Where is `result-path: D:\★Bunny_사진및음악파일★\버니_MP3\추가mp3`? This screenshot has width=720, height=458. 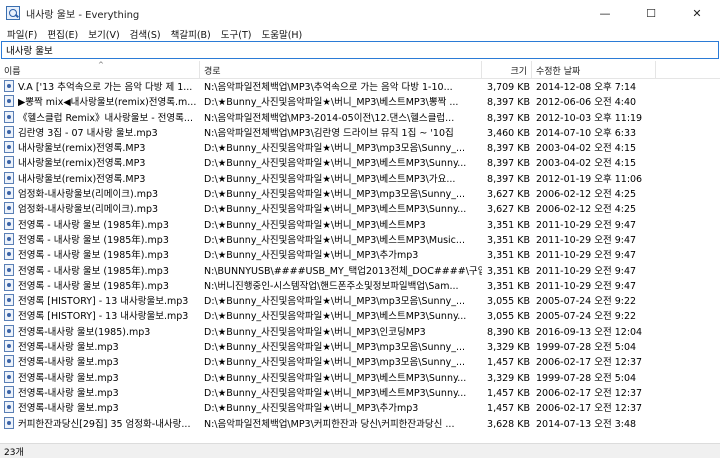 result-path: D:\★Bunny_사진및음악파일★\버니_MP3\추가mp3 is located at coordinates (311, 409).